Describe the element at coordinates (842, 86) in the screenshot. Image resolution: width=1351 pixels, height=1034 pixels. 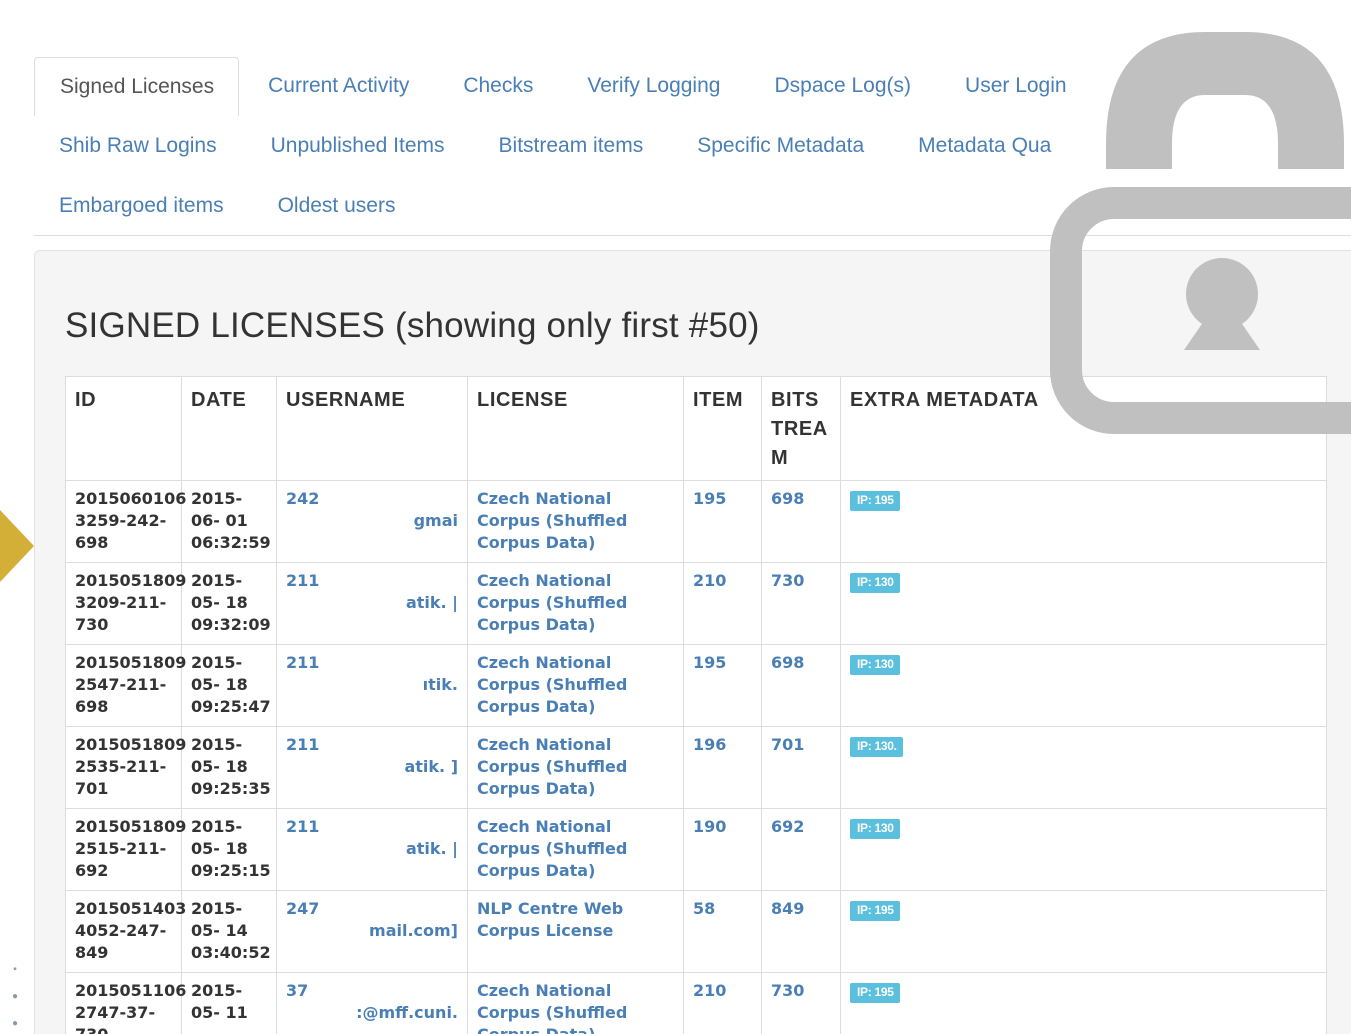
I see `tab-dspace-logs: Dspace Log(s)` at that location.